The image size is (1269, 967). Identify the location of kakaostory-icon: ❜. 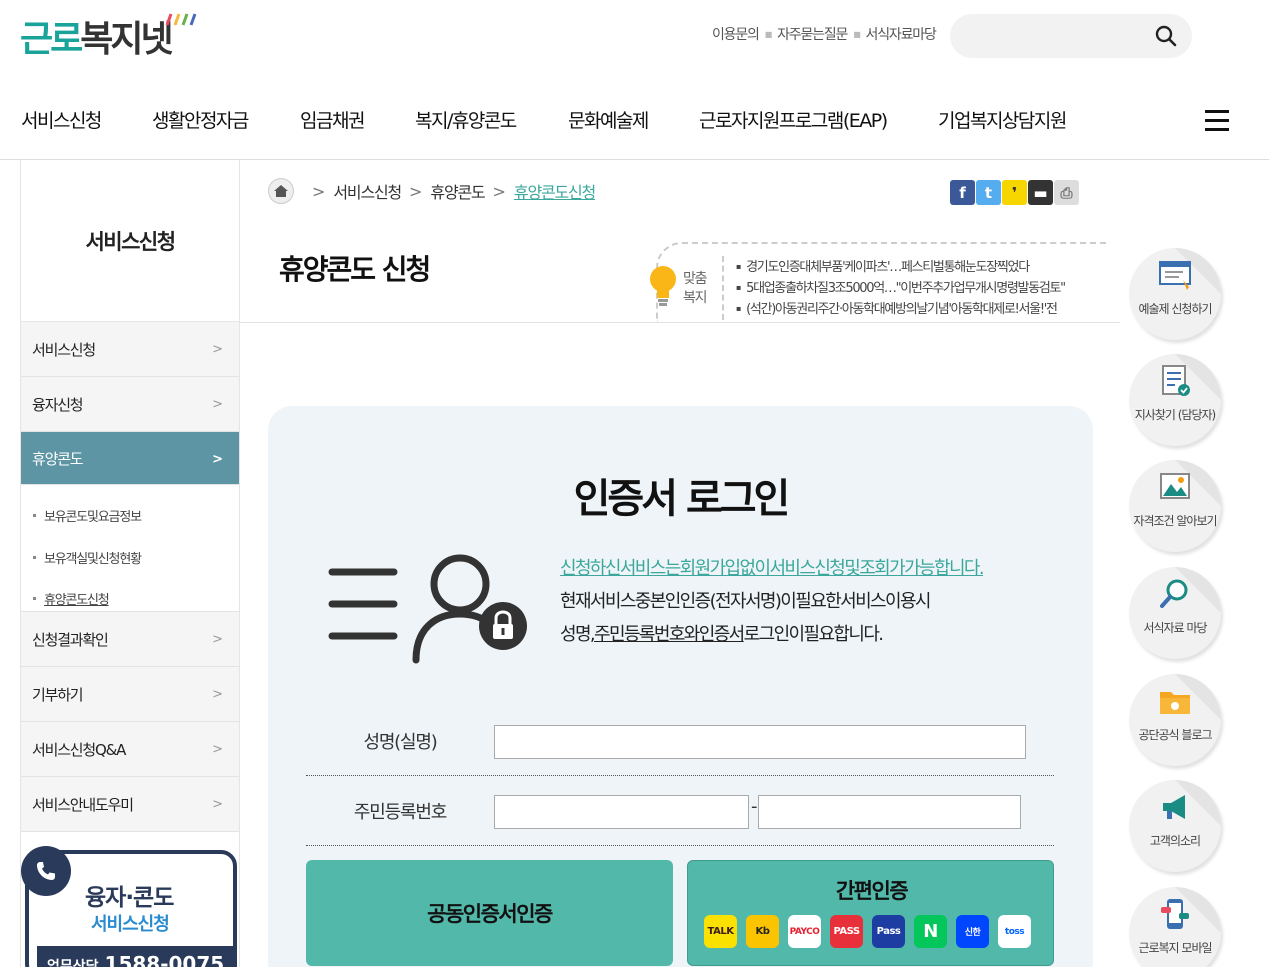
(1014, 192).